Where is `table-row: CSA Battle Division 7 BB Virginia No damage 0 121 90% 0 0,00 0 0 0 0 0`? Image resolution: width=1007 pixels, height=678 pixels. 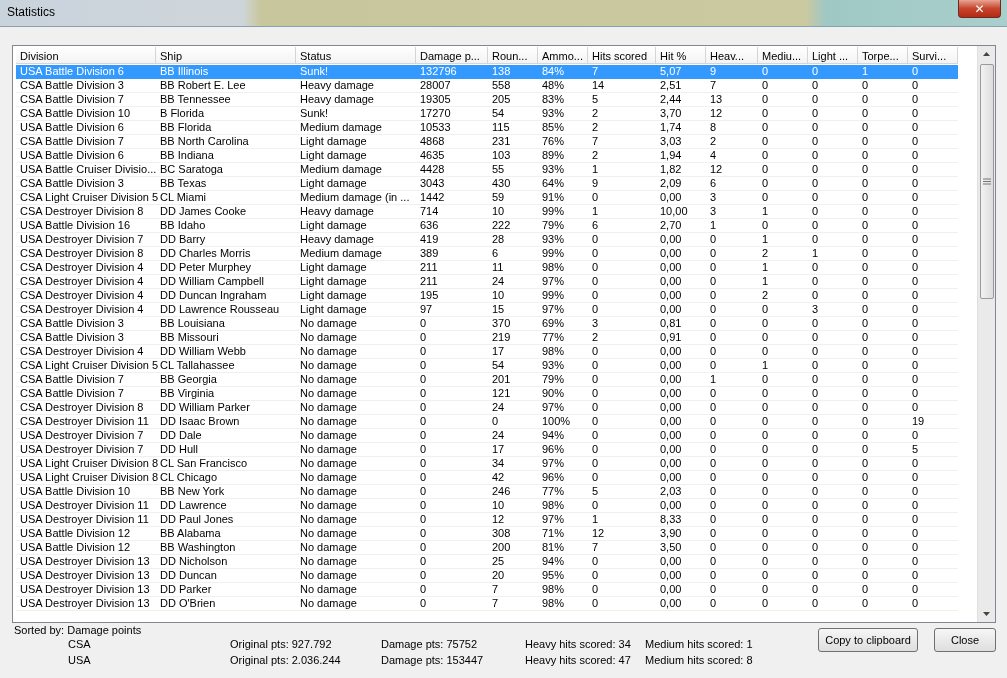
table-row: CSA Battle Division 7 BB Virginia No damage 0 121 90% 0 0,00 0 0 0 0 0 is located at coordinates (487, 394).